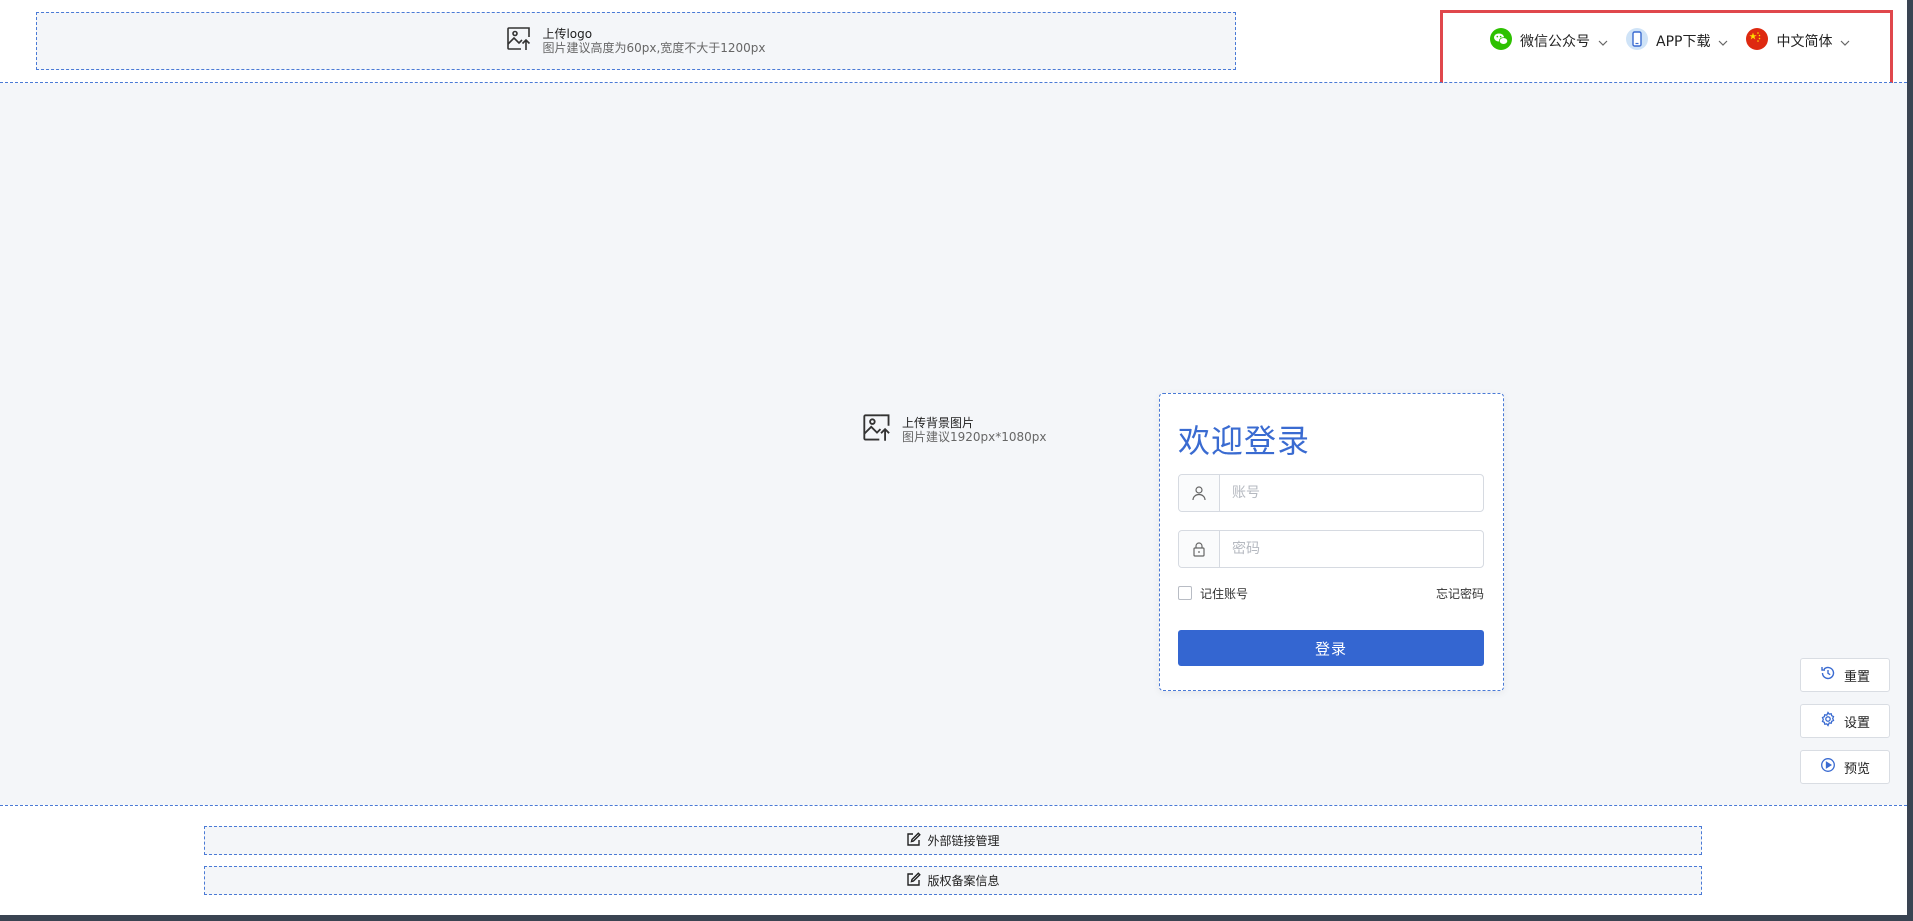 This screenshot has width=1913, height=921. Describe the element at coordinates (963, 841) in the screenshot. I see `external-links-label: 外部链接管理` at that location.